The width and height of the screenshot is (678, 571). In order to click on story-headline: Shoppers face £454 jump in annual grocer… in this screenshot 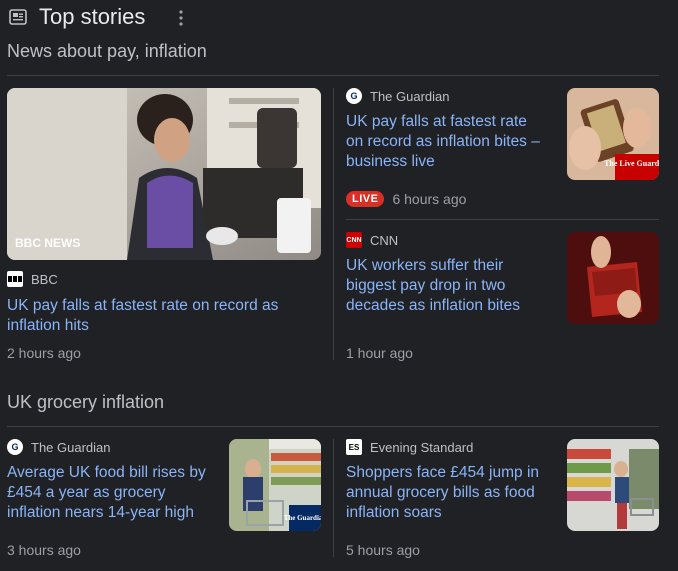, I will do `click(446, 493)`.